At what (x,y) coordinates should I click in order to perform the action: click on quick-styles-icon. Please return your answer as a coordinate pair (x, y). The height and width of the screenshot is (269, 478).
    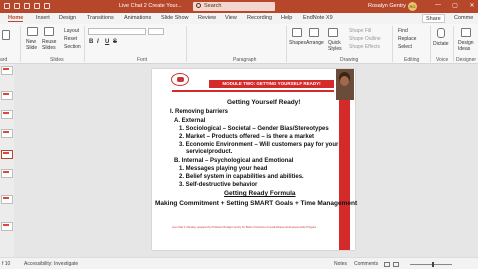
    Looking at the image, I should click on (333, 32).